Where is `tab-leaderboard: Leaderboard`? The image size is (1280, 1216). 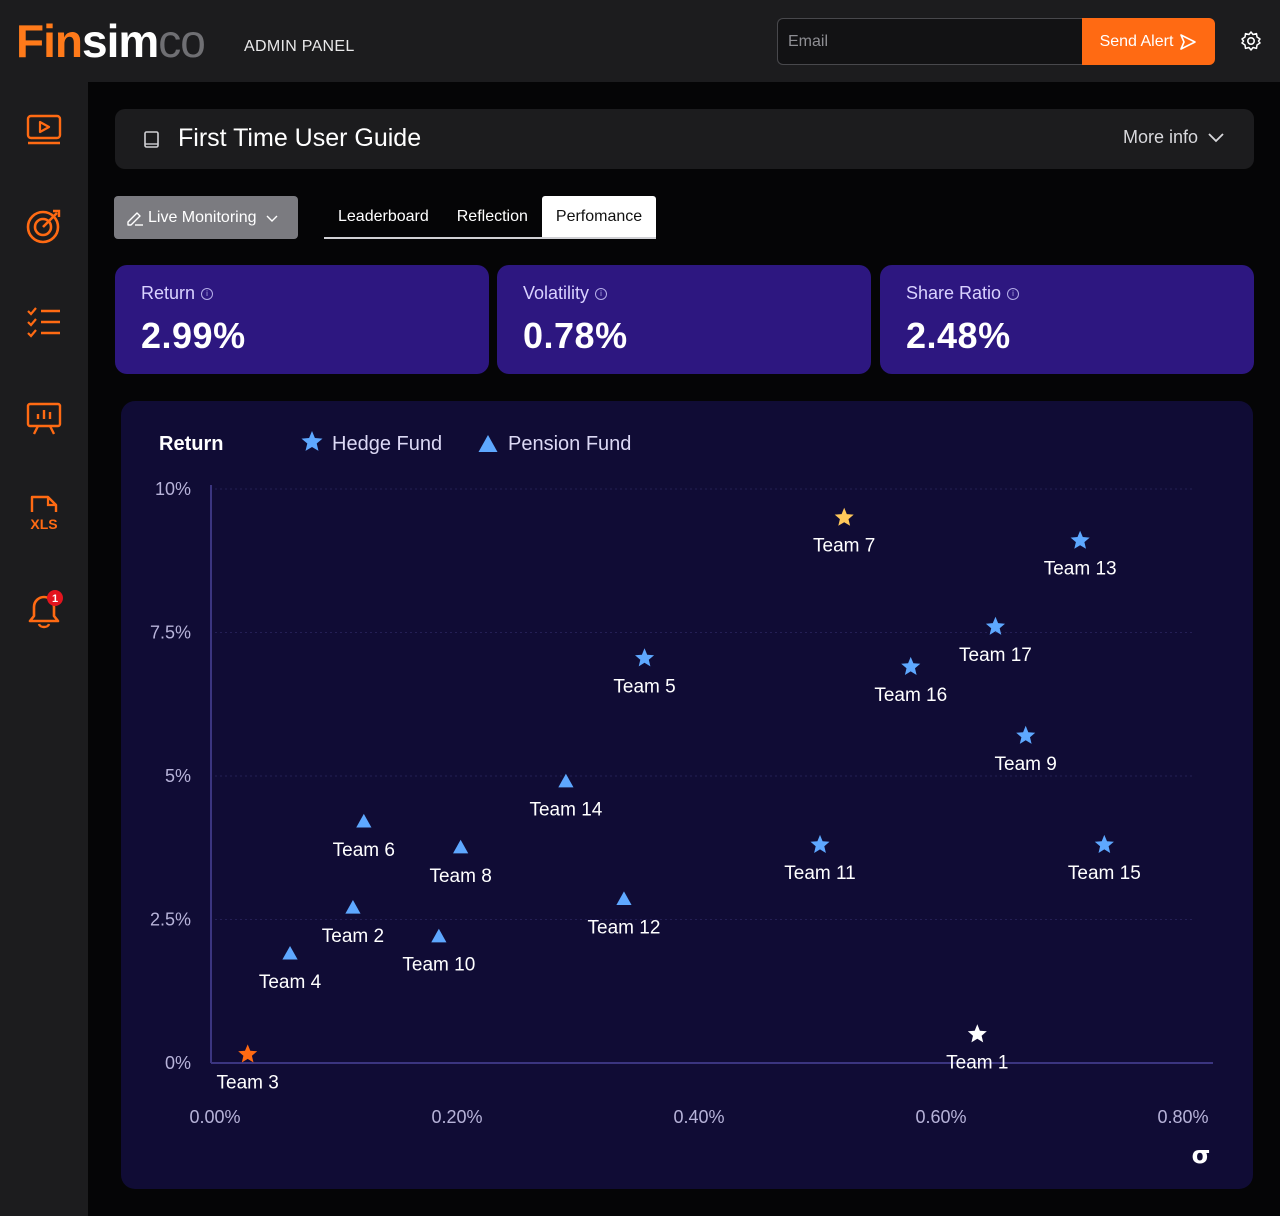
tab-leaderboard: Leaderboard is located at coordinates (383, 216).